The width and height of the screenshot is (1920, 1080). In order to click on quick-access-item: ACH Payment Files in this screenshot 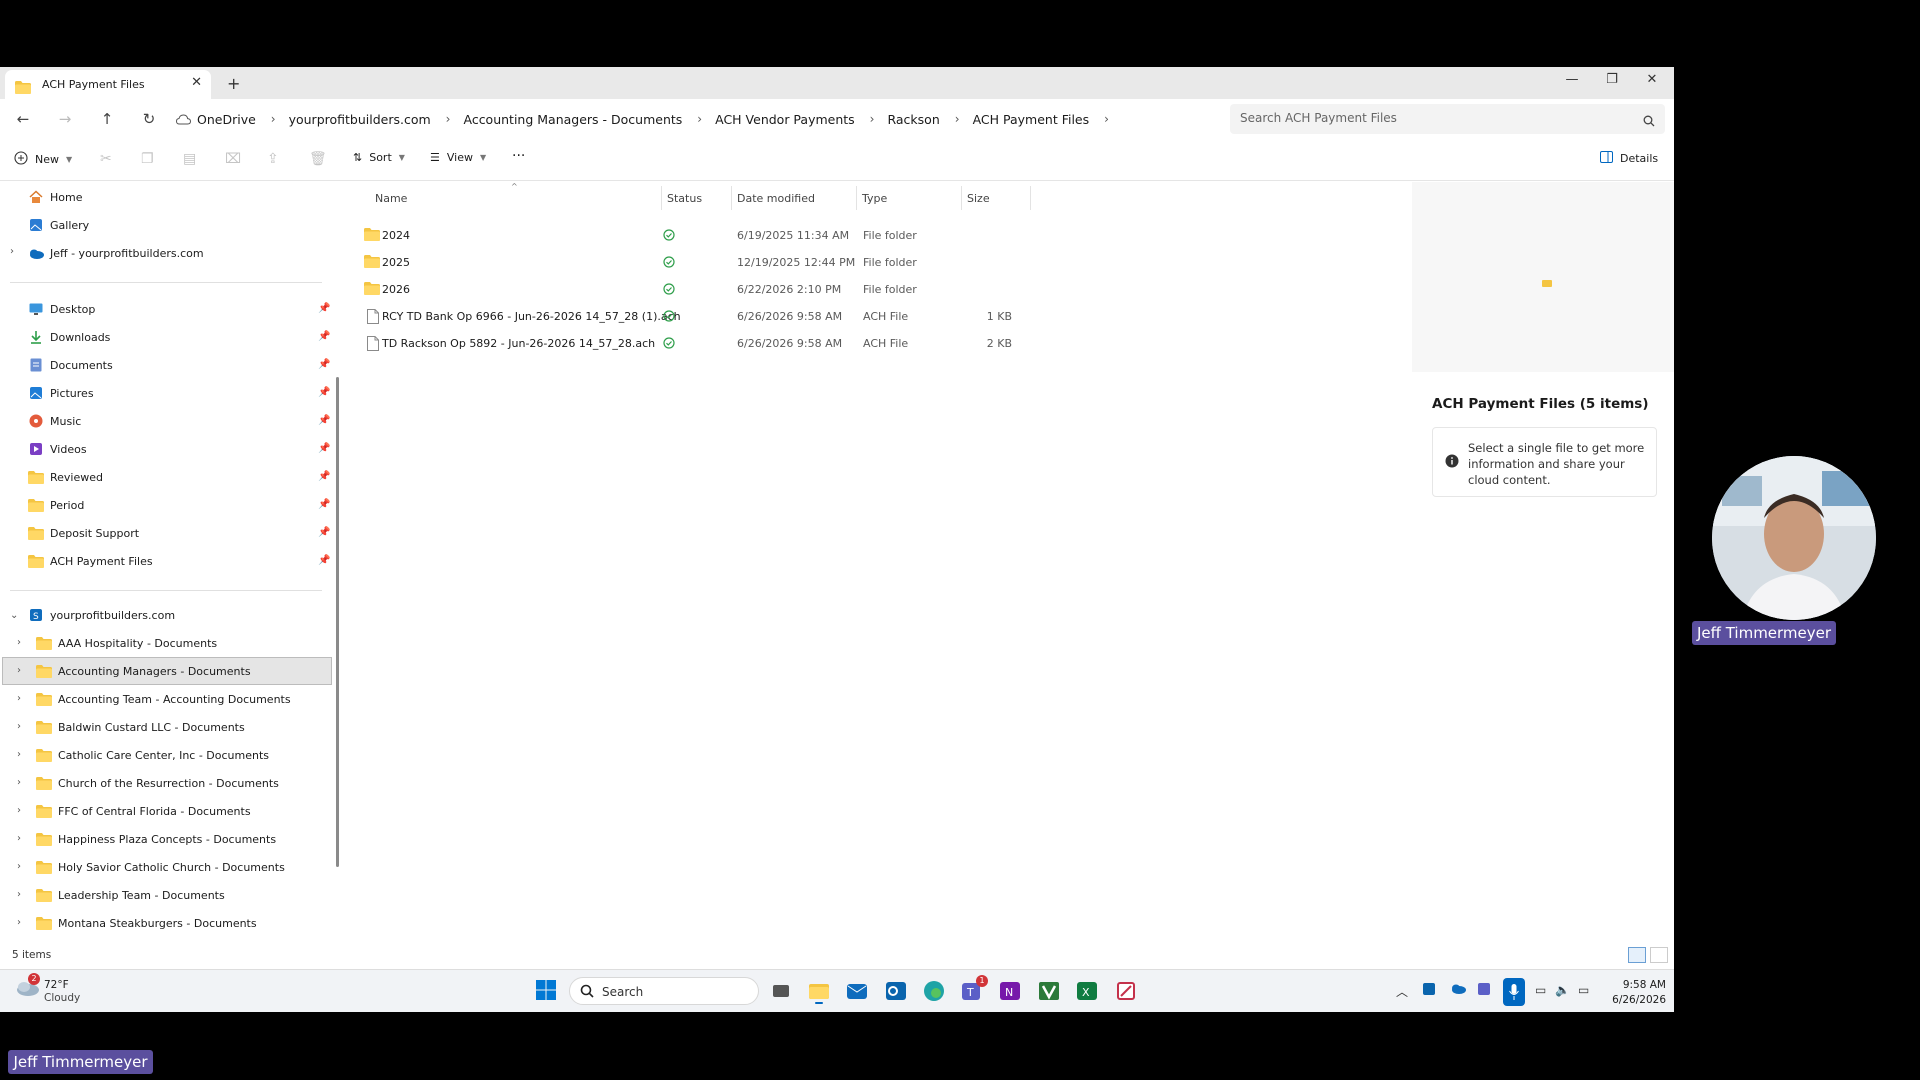, I will do `click(178, 561)`.